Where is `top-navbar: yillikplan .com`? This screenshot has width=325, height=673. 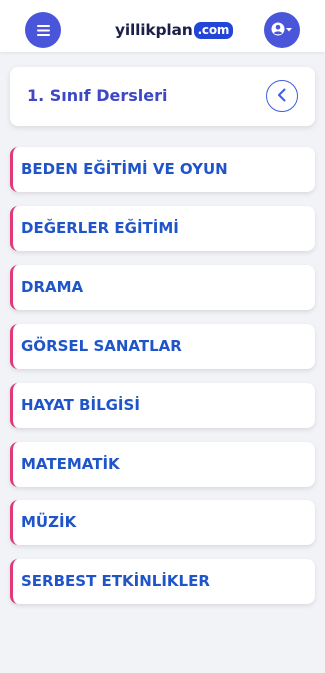
top-navbar: yillikplan .com is located at coordinates (162, 26).